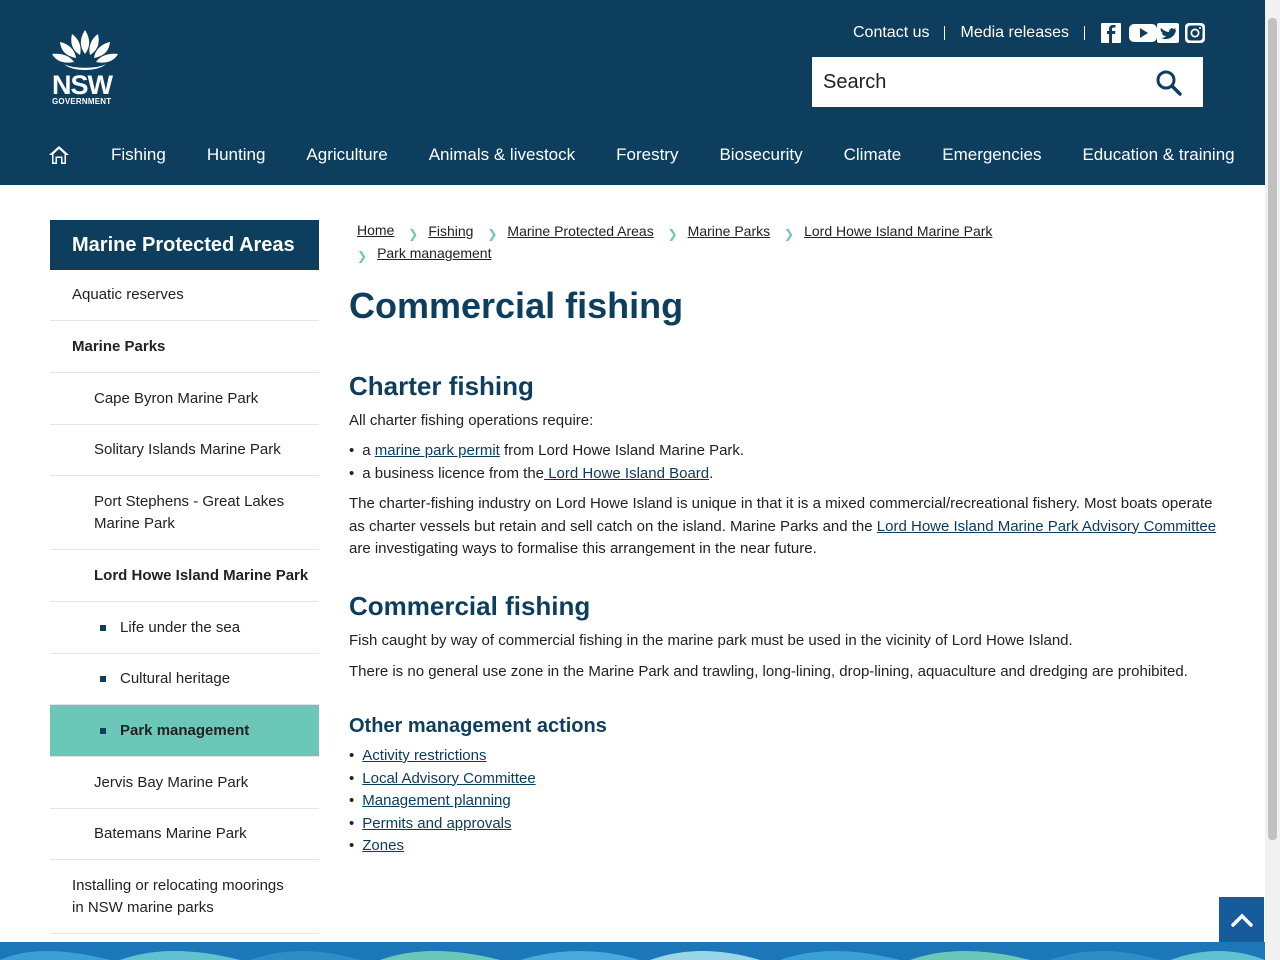  Describe the element at coordinates (891, 33) in the screenshot. I see `contact-us-link: Contact us` at that location.